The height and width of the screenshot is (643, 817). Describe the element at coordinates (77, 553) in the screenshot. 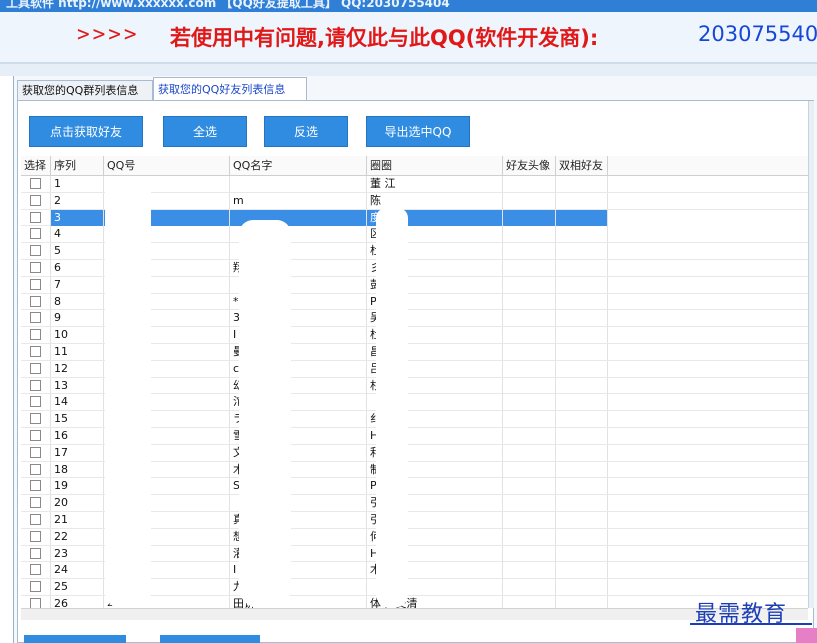

I see `cell-seq: 23` at that location.